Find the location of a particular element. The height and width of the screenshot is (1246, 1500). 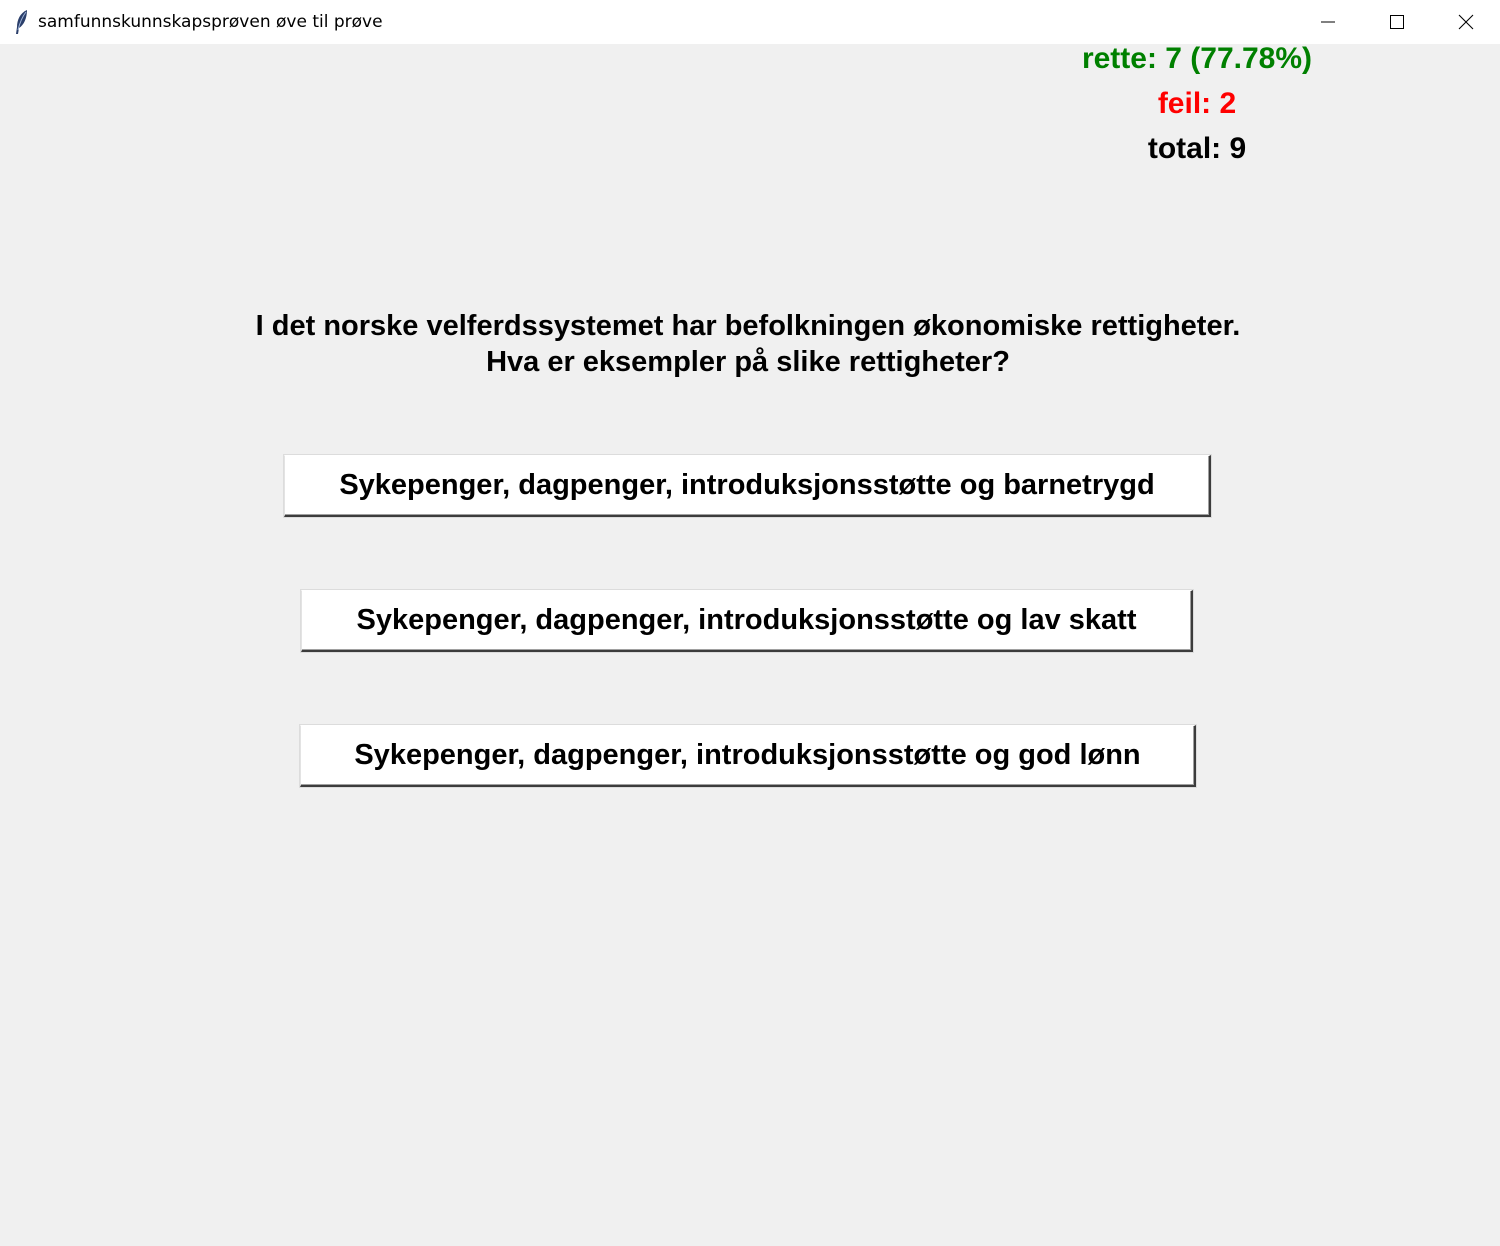

minimize-button is located at coordinates (1327, 22).